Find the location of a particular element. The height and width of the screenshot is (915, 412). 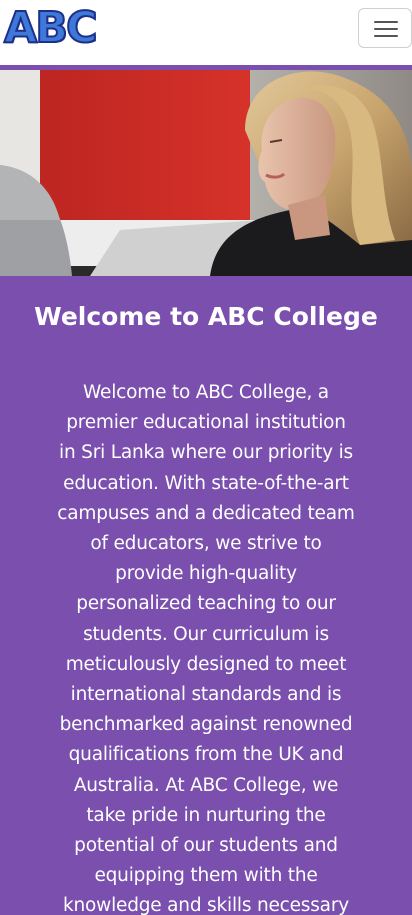

logo-link: ABC is located at coordinates (51, 27).